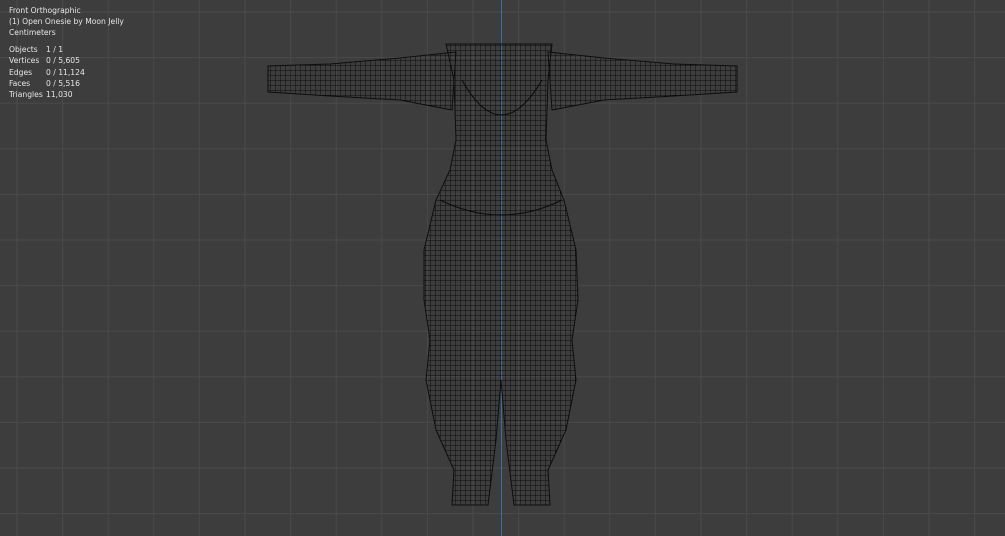 The image size is (1005, 536). I want to click on active-object-label: (1) Open Onesie by Moon Jelly, so click(66, 22).